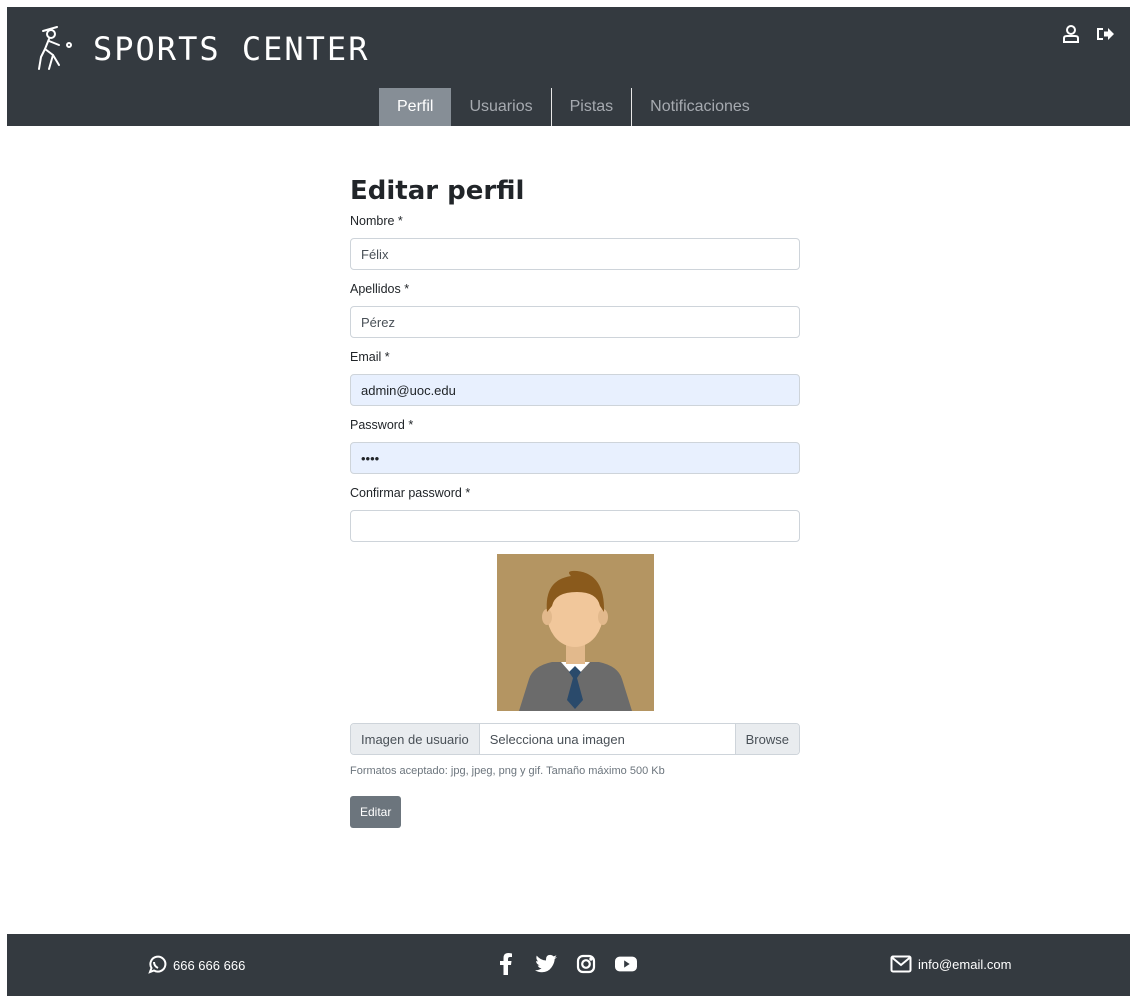 This screenshot has height=996, width=1136. What do you see at coordinates (575, 526) in the screenshot?
I see `confirm-password-field` at bounding box center [575, 526].